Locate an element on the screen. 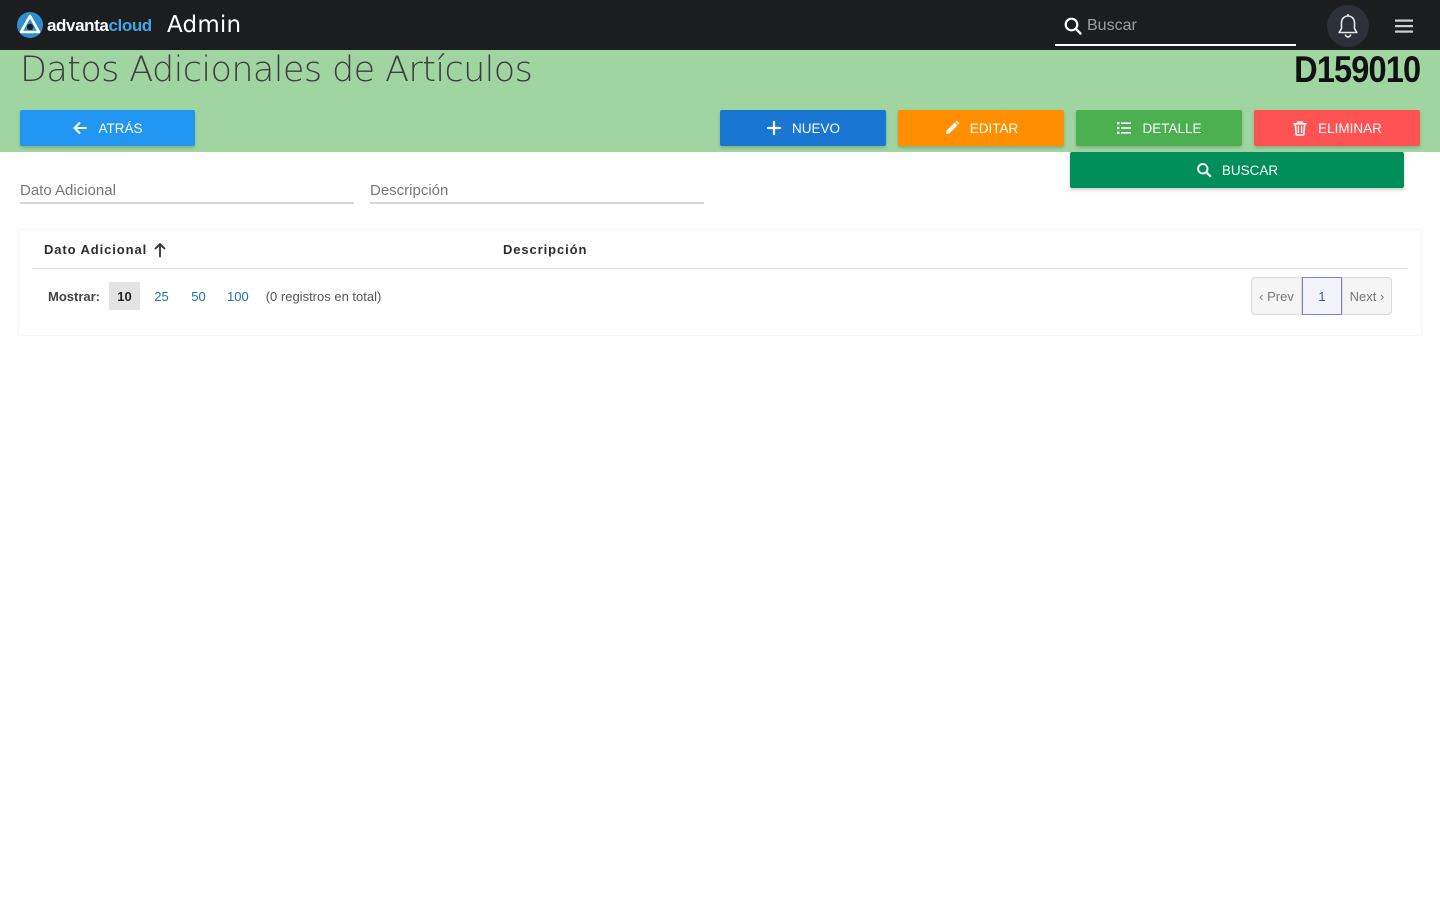 This screenshot has height=900, width=1440. dato-adicional-input is located at coordinates (187, 190).